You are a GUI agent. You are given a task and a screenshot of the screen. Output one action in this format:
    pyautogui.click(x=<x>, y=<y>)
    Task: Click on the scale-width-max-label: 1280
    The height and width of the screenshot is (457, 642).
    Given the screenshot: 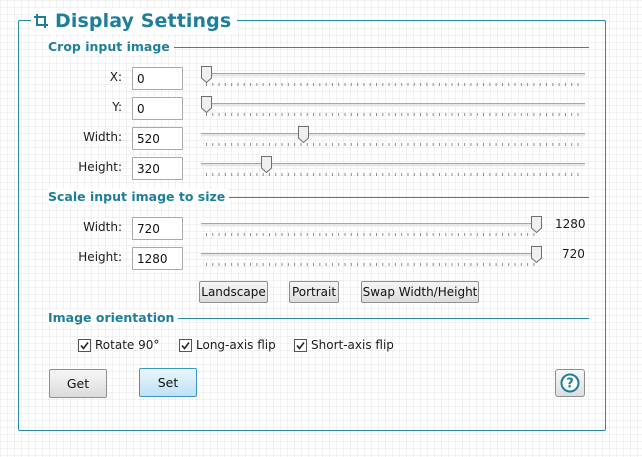 What is the action you would take?
    pyautogui.click(x=570, y=224)
    